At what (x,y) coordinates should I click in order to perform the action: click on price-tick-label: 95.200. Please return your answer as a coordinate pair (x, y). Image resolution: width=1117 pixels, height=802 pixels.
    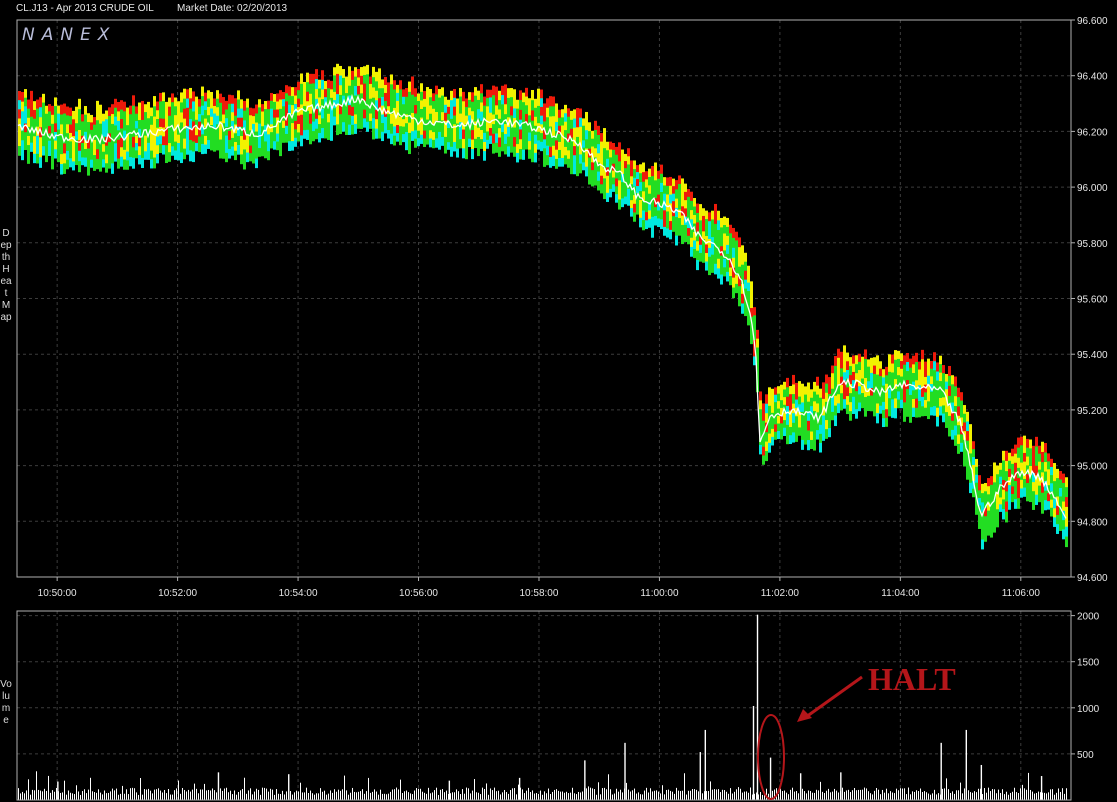
    Looking at the image, I should click on (1092, 411).